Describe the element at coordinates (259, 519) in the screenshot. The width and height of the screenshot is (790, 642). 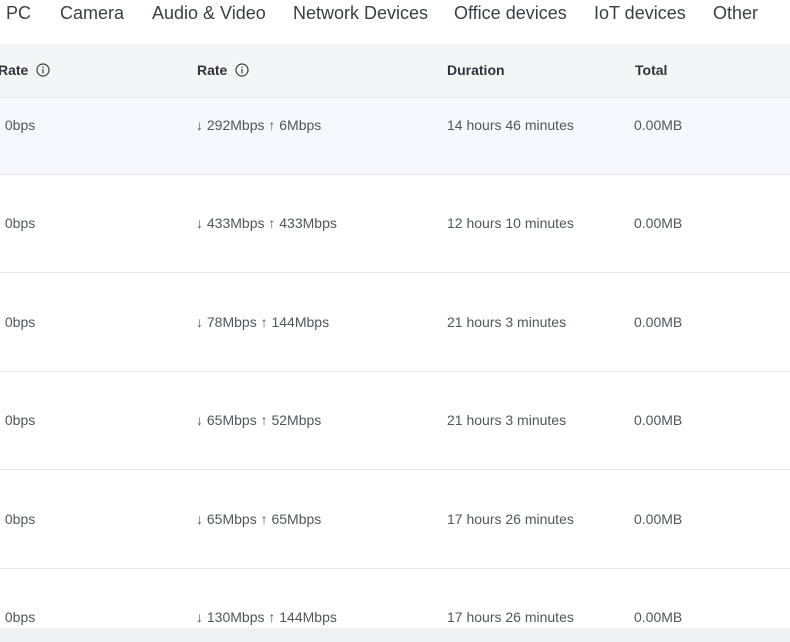
I see `cell-rate: ↓ 65Mbps ↑ 65Mbps` at that location.